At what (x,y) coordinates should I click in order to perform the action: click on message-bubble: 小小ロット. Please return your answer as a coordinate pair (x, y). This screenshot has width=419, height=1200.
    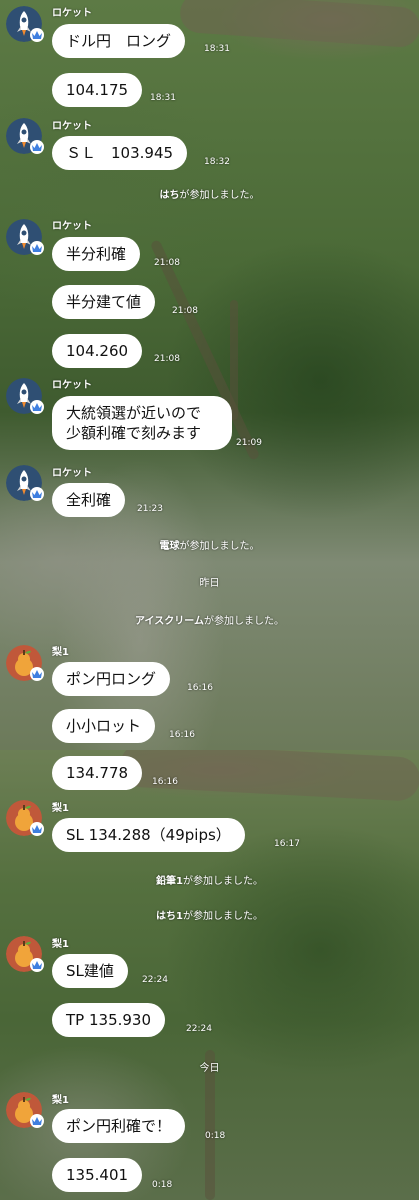
    Looking at the image, I should click on (104, 726).